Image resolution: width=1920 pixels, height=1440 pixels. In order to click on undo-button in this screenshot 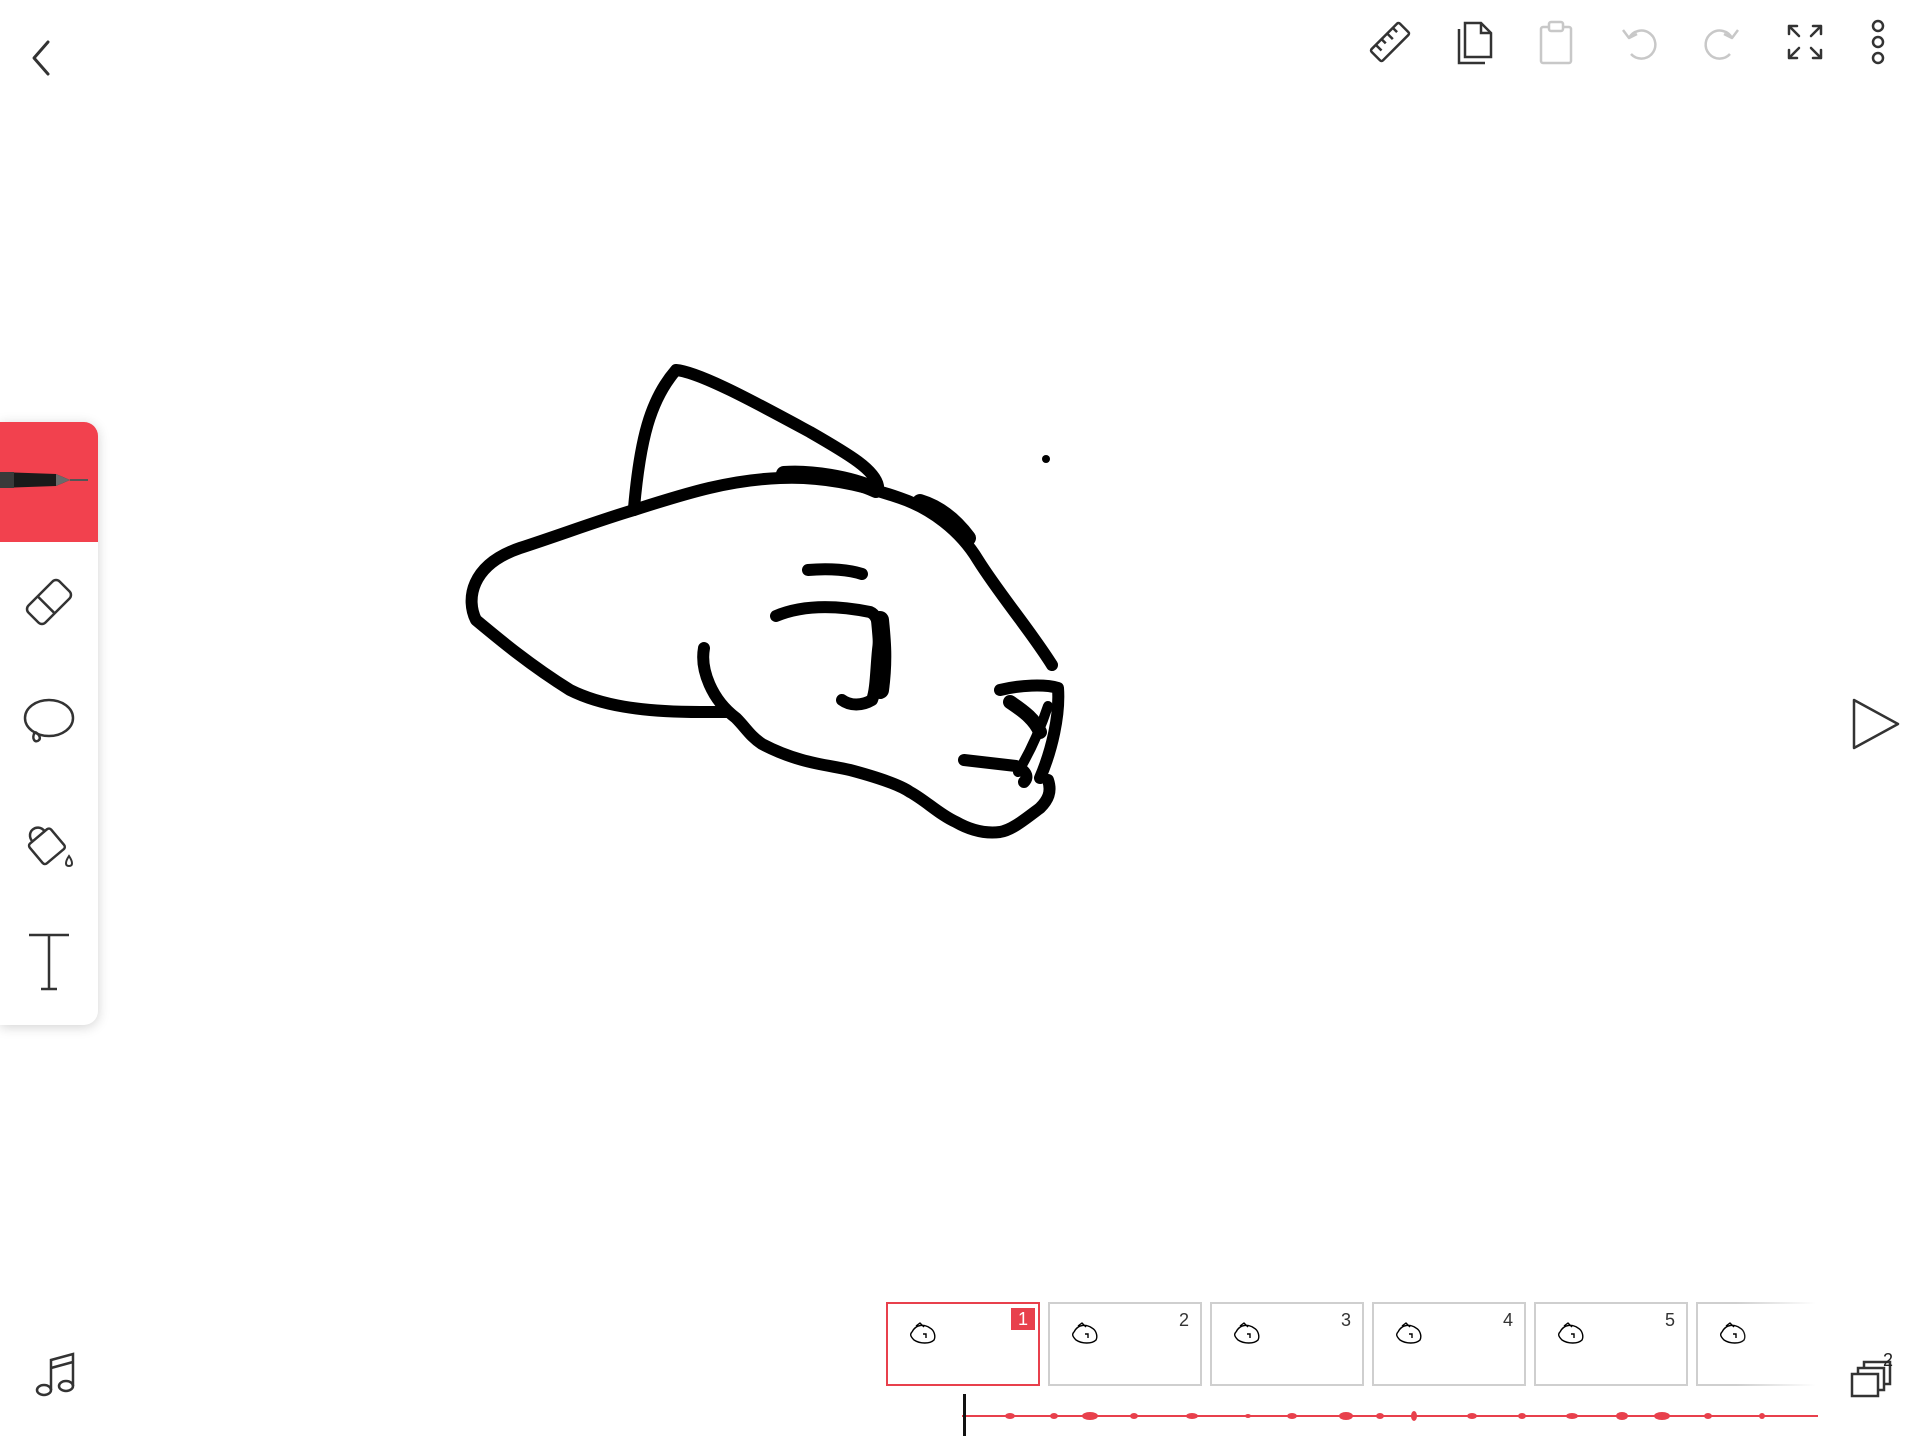, I will do `click(1639, 42)`.